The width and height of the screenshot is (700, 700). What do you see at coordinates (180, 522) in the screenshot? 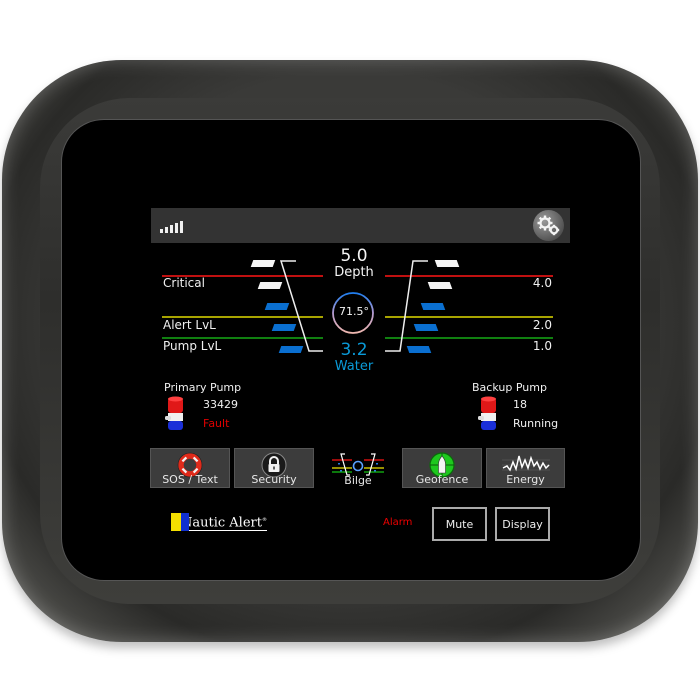
I see `logo-mark` at bounding box center [180, 522].